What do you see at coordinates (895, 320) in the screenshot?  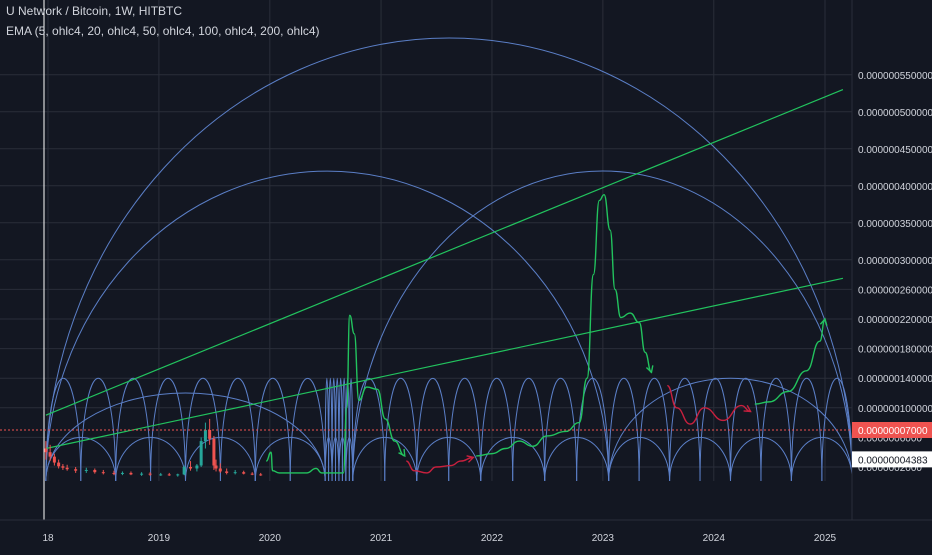 I see `price-tick-label-5: 0.000000220000` at bounding box center [895, 320].